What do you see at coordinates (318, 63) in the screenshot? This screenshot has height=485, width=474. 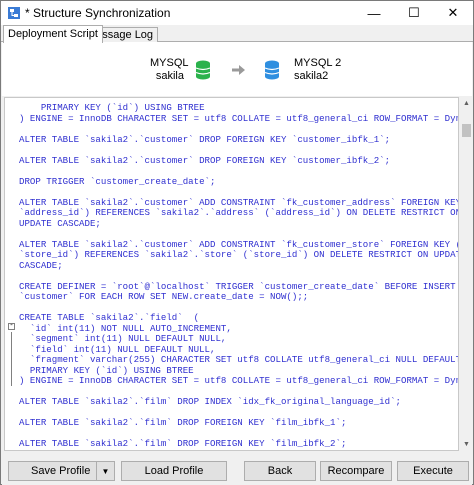 I see `target-server-label: MYSQL 2` at bounding box center [318, 63].